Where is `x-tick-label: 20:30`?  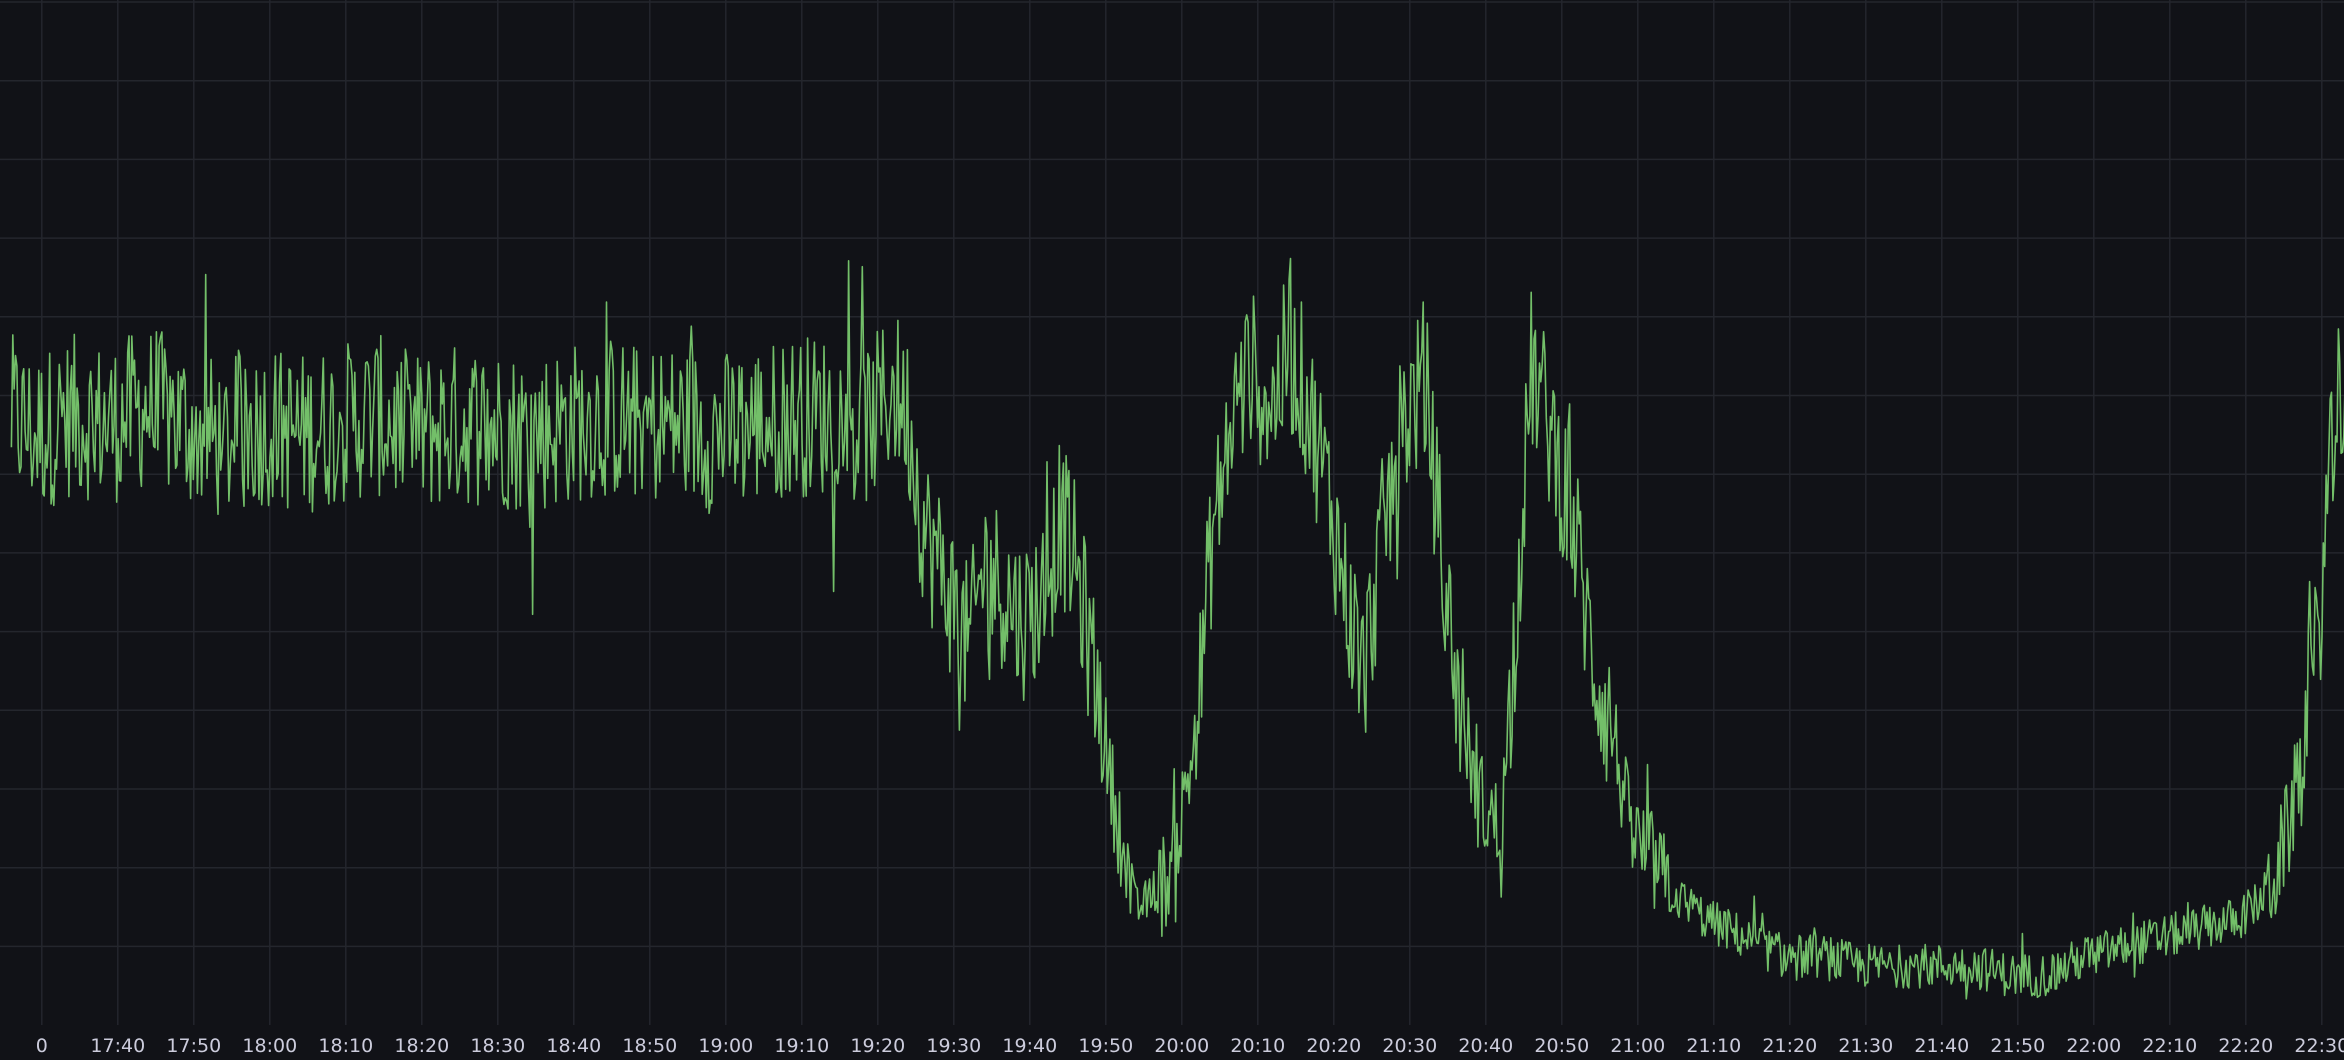
x-tick-label: 20:30 is located at coordinates (1409, 1046).